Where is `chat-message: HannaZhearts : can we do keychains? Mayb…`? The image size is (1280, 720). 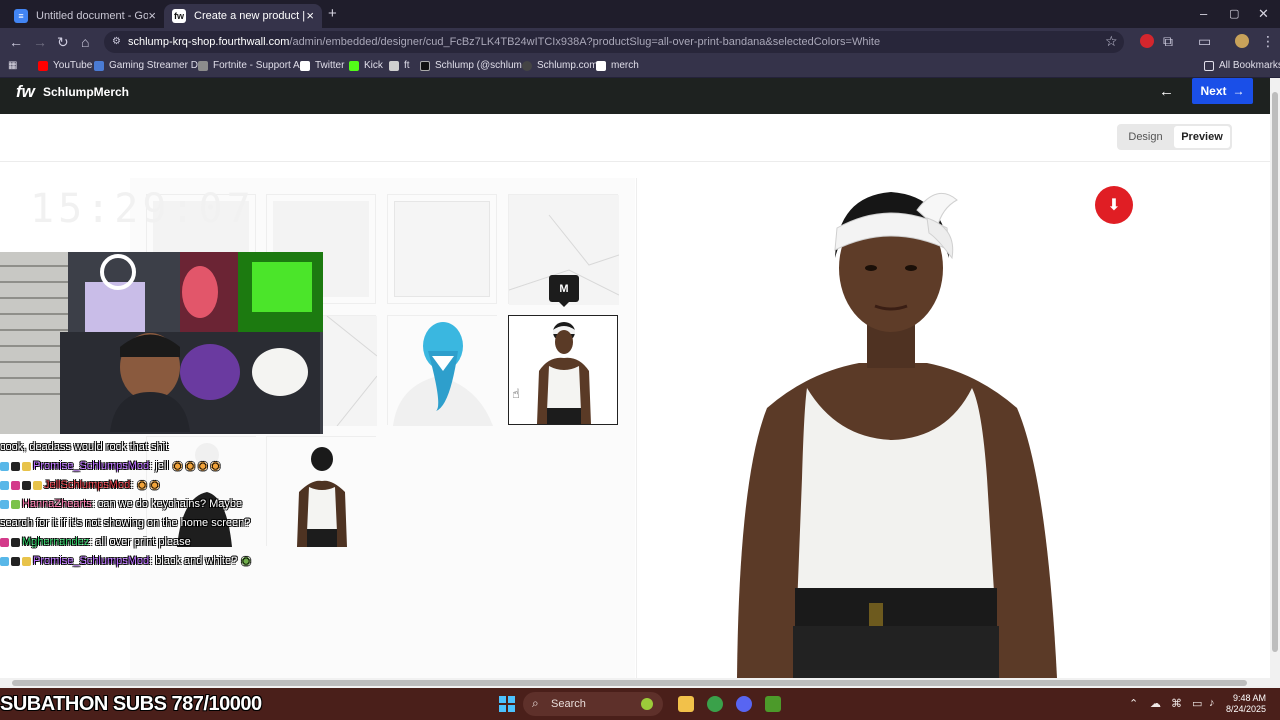
chat-message: HannaZhearts : can we do keychains? Mayb… is located at coordinates (165, 504).